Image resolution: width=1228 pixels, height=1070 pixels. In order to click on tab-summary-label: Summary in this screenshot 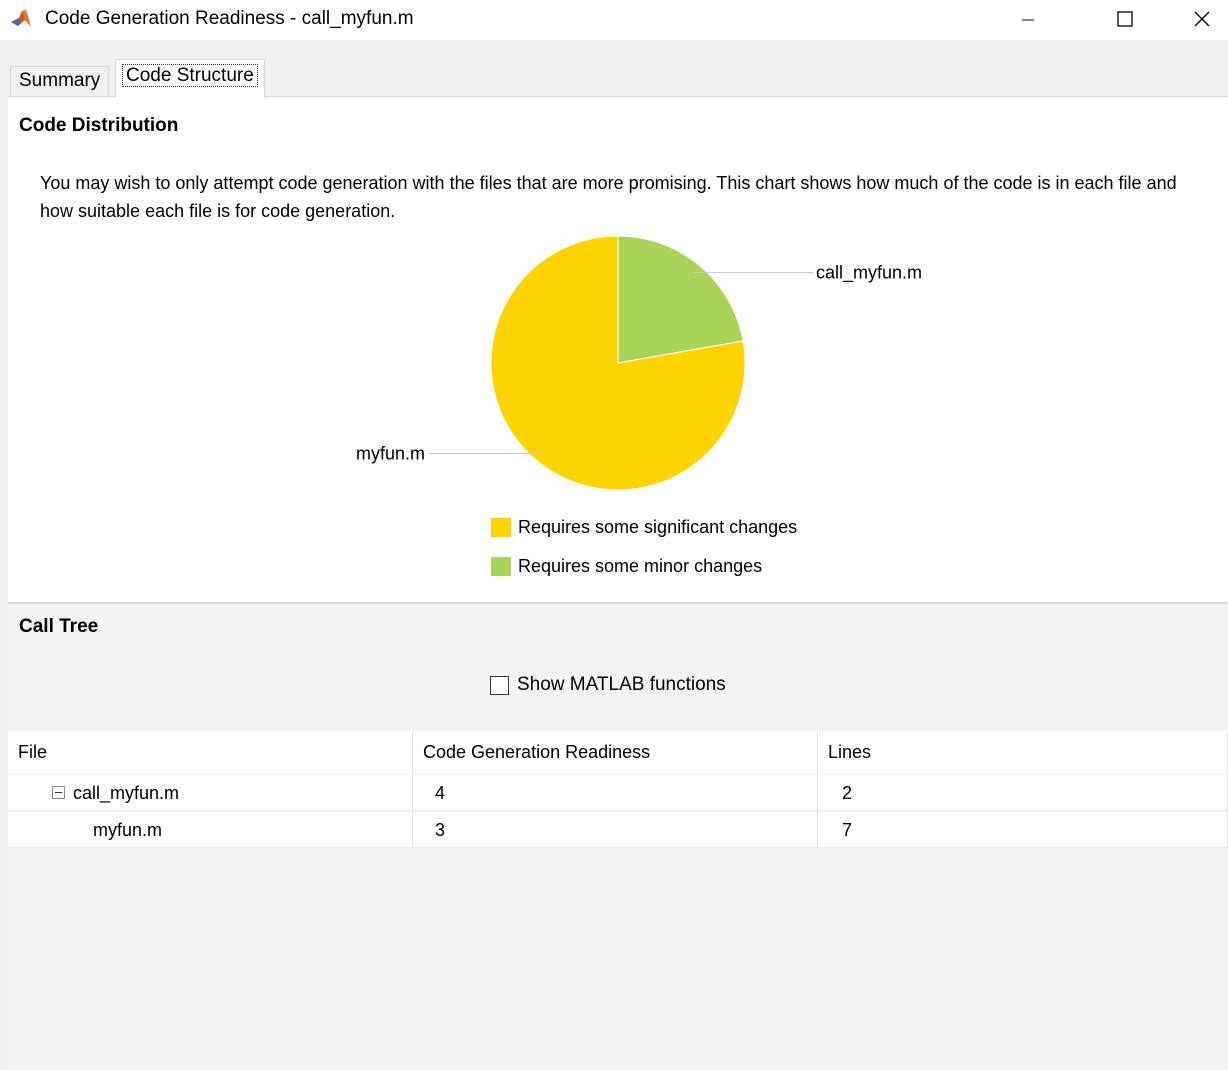, I will do `click(60, 80)`.